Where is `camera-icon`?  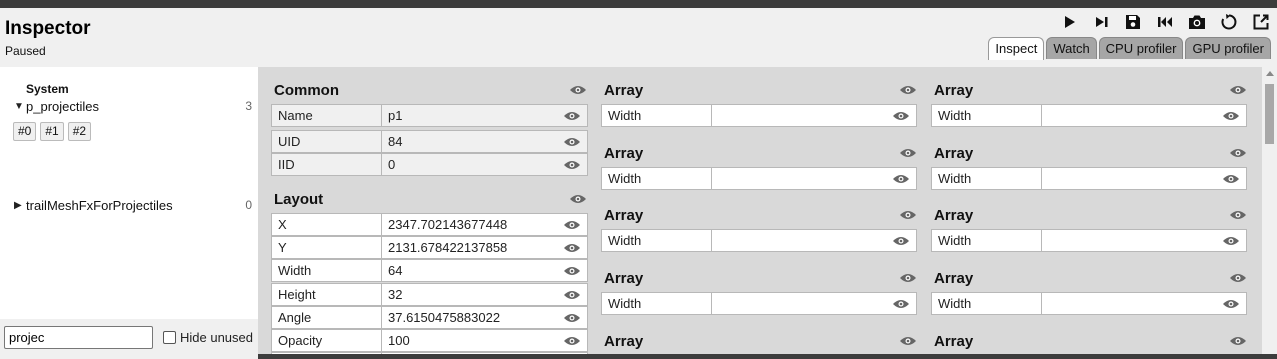
camera-icon is located at coordinates (1197, 22).